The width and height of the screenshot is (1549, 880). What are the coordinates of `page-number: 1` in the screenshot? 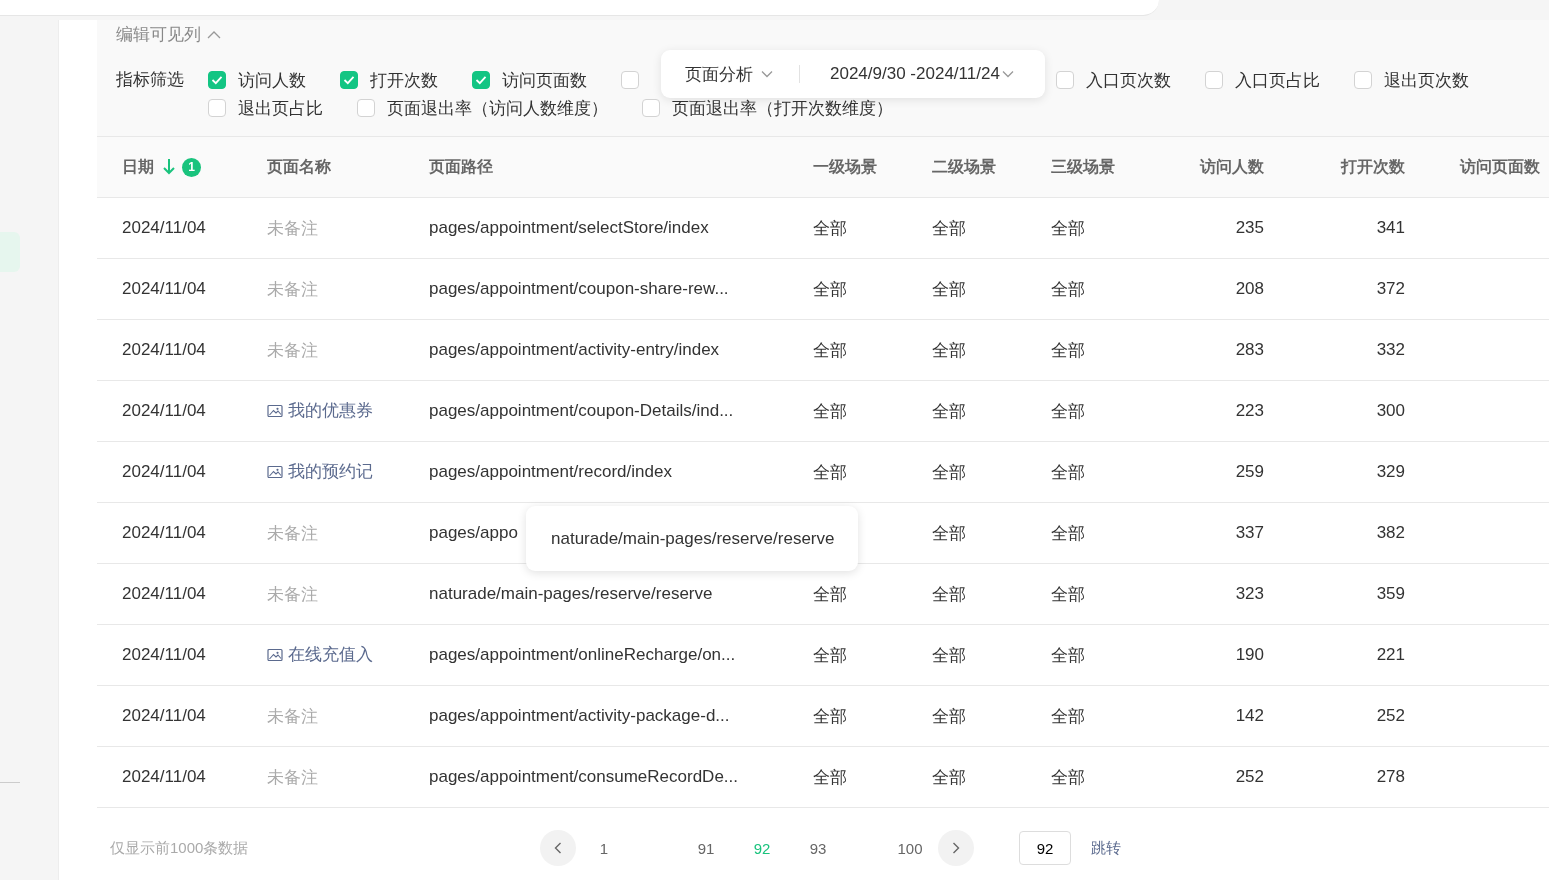 It's located at (604, 848).